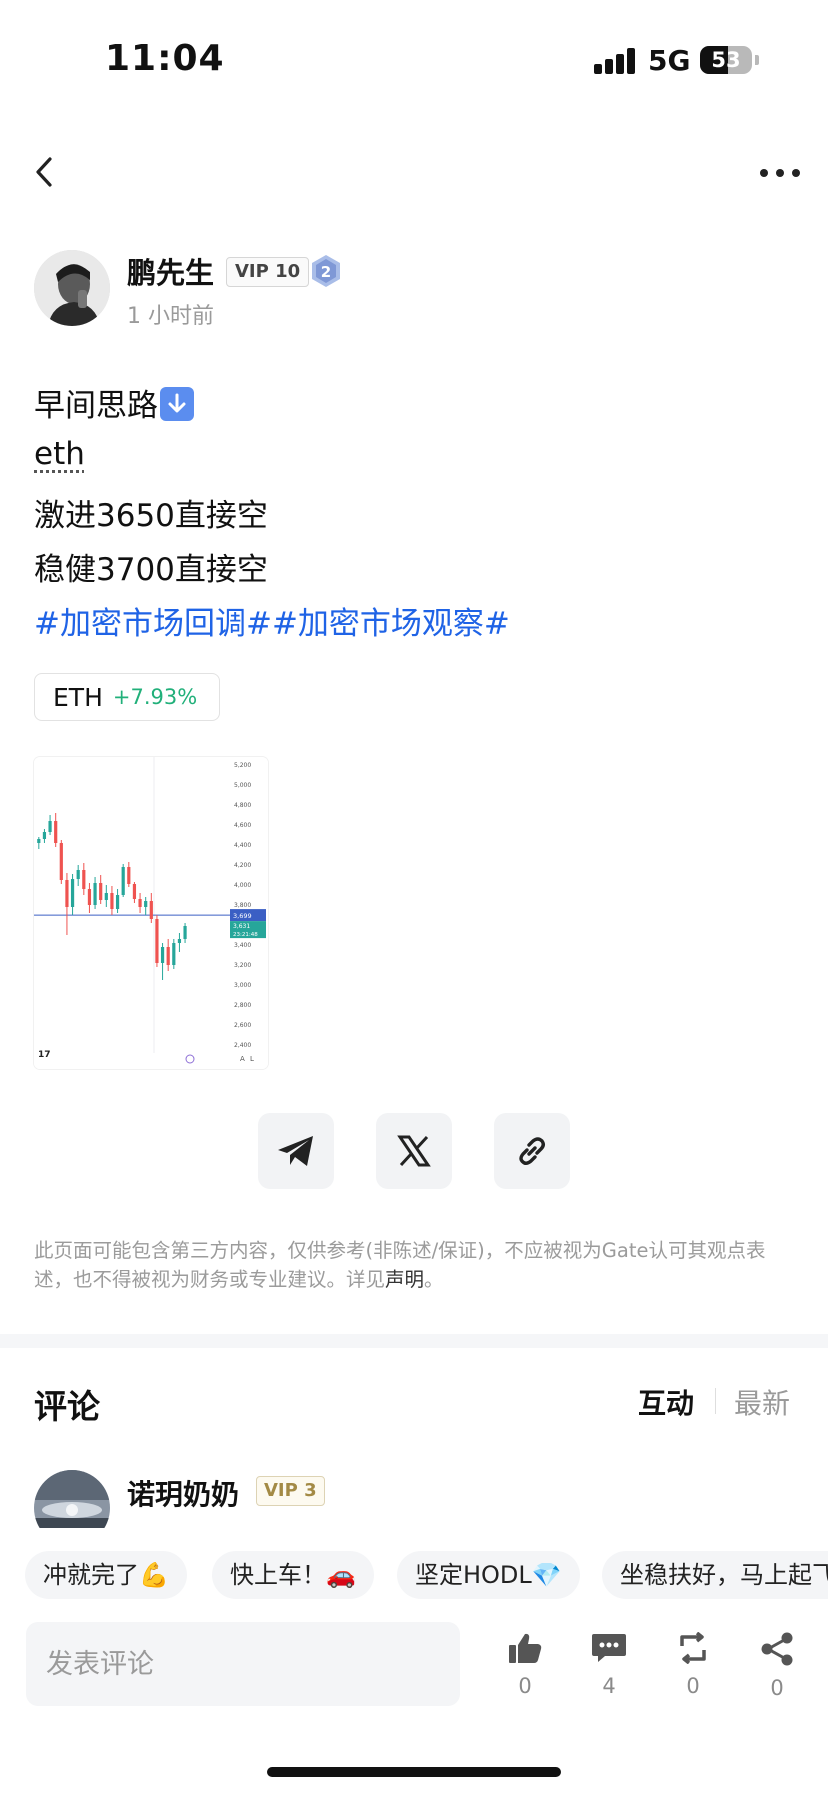 This screenshot has height=1796, width=828. What do you see at coordinates (78, 697) in the screenshot?
I see `coin-symbol: ETH` at bounding box center [78, 697].